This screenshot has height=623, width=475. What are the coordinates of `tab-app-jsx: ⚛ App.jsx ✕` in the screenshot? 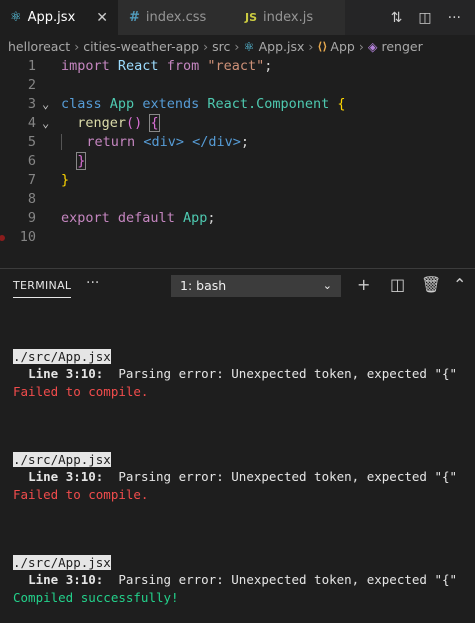 It's located at (59, 17).